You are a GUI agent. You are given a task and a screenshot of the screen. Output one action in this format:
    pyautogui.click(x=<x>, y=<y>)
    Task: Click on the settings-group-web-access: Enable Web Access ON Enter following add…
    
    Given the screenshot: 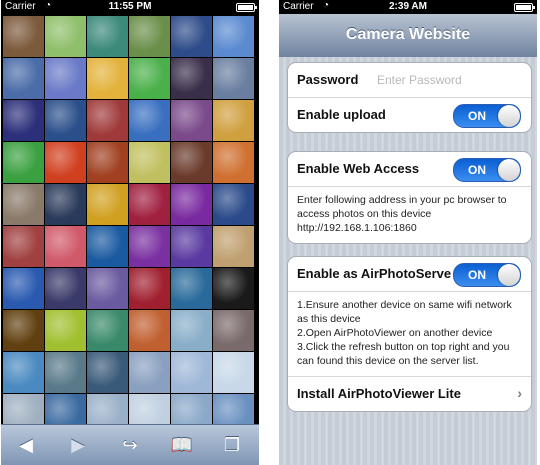 What is the action you would take?
    pyautogui.click(x=409, y=197)
    